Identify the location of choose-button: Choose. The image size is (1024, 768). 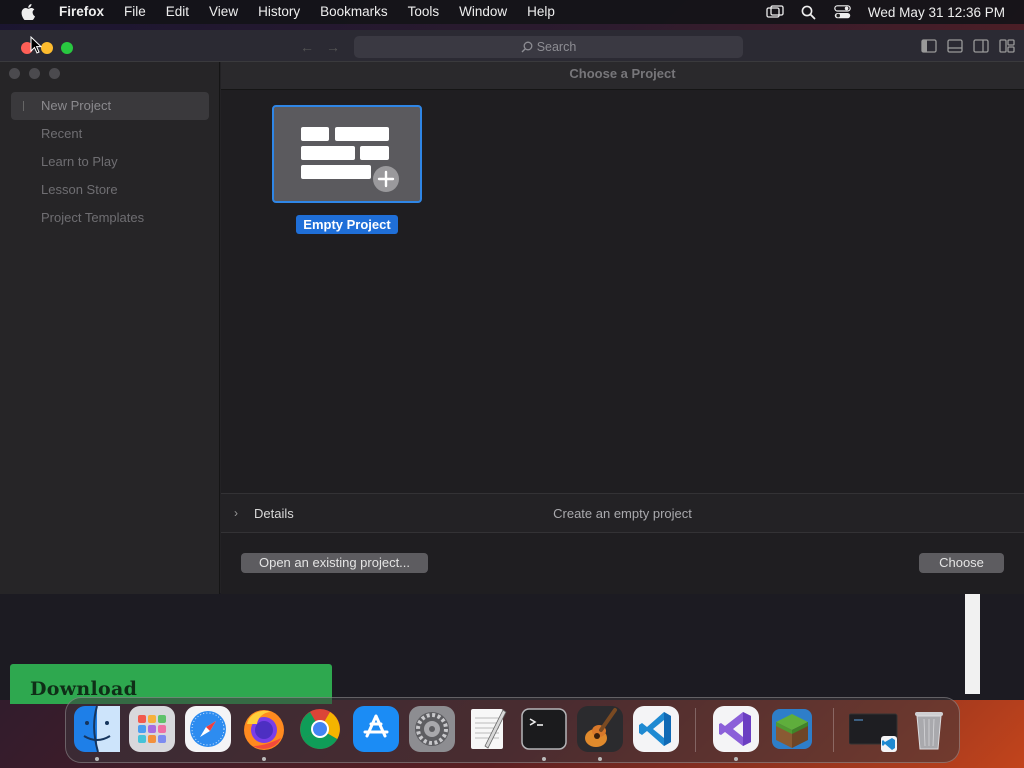
(961, 563).